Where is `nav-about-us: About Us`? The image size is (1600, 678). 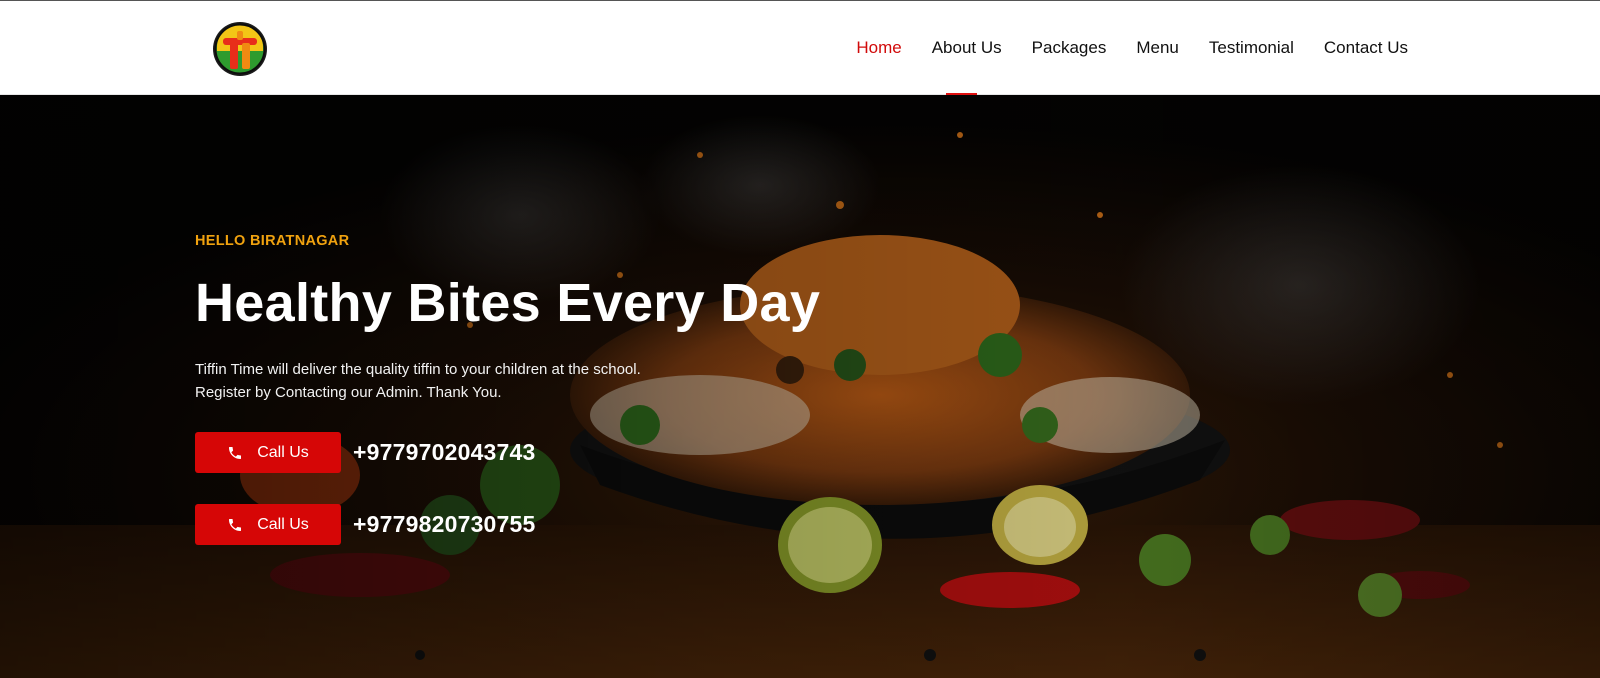 nav-about-us: About Us is located at coordinates (967, 48).